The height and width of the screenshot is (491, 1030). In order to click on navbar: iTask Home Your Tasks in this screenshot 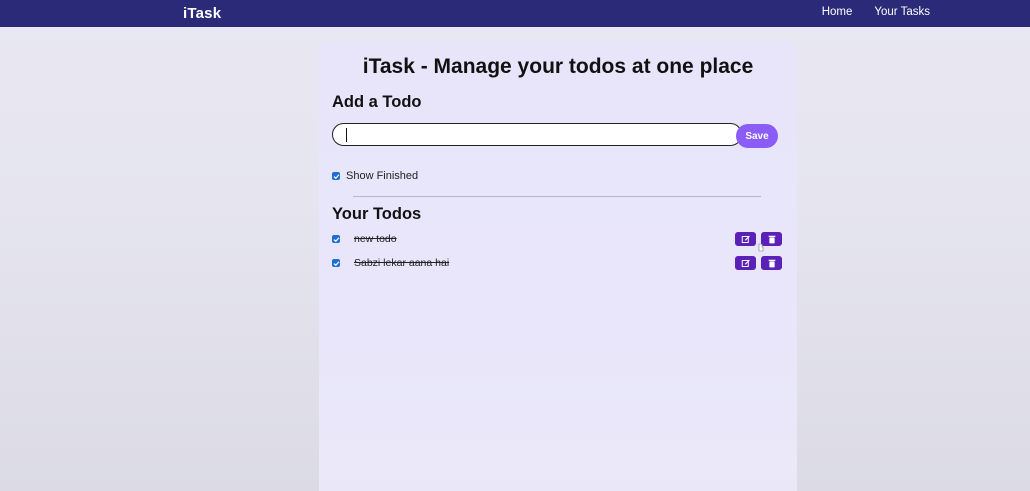, I will do `click(515, 13)`.